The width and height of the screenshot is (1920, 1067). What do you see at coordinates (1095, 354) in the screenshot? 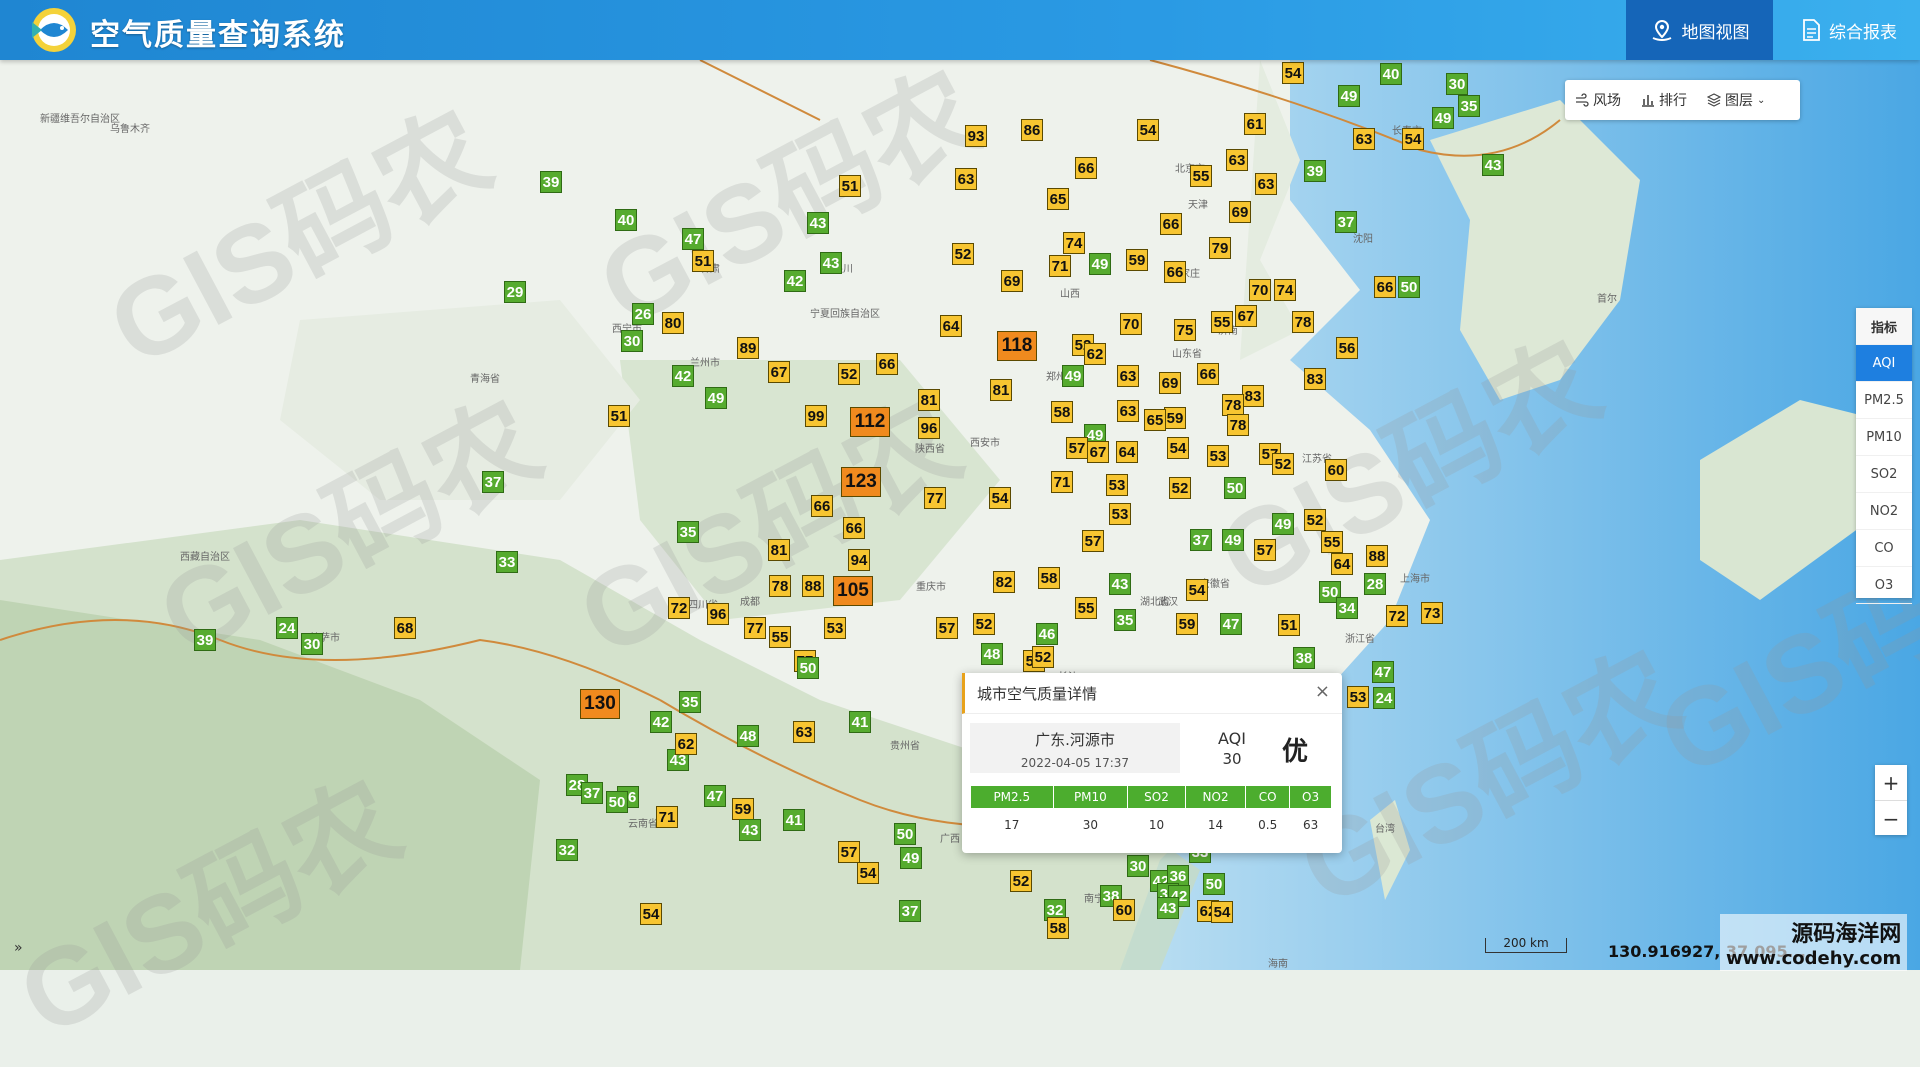
I see `aqi-marker: 62` at bounding box center [1095, 354].